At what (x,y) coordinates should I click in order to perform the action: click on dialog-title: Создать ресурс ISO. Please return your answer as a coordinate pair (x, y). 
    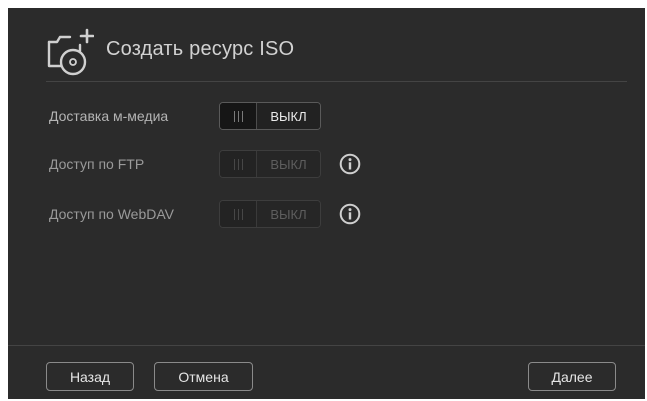
    Looking at the image, I should click on (200, 49).